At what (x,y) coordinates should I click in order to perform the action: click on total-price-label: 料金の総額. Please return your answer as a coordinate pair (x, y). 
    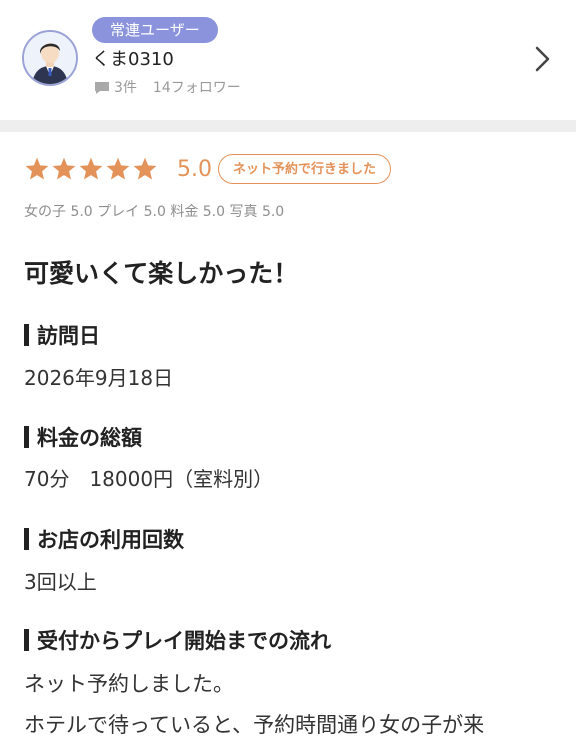
    Looking at the image, I should click on (89, 438).